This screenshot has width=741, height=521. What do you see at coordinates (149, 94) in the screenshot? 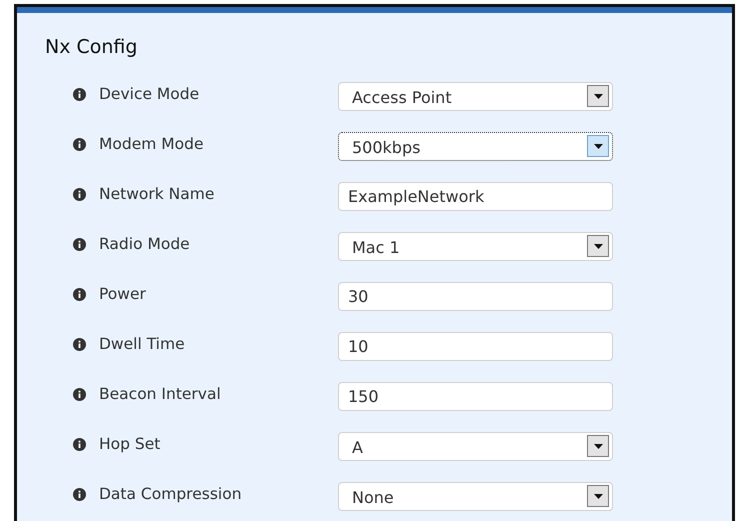
I see `field-label: Device Mode` at bounding box center [149, 94].